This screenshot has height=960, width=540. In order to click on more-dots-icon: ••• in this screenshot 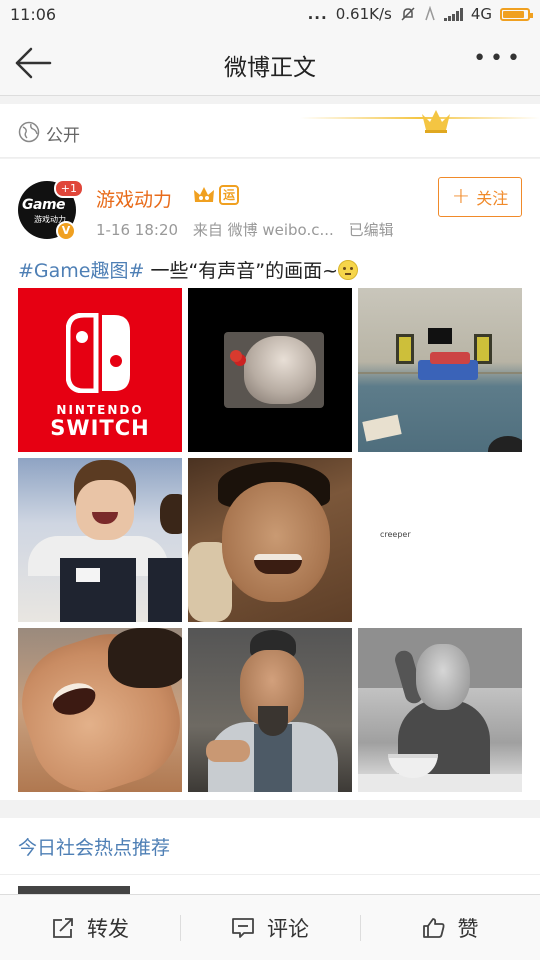, I will do `click(498, 58)`.